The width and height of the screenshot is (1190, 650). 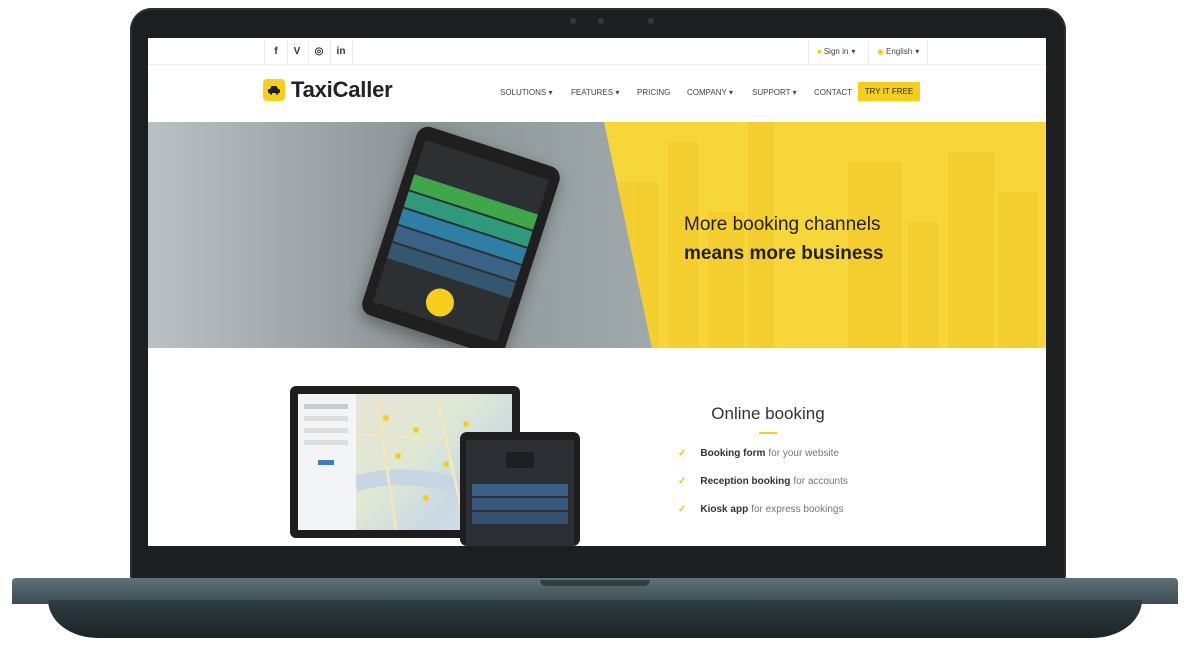 I want to click on sign-in-label: Sign in, so click(x=836, y=51).